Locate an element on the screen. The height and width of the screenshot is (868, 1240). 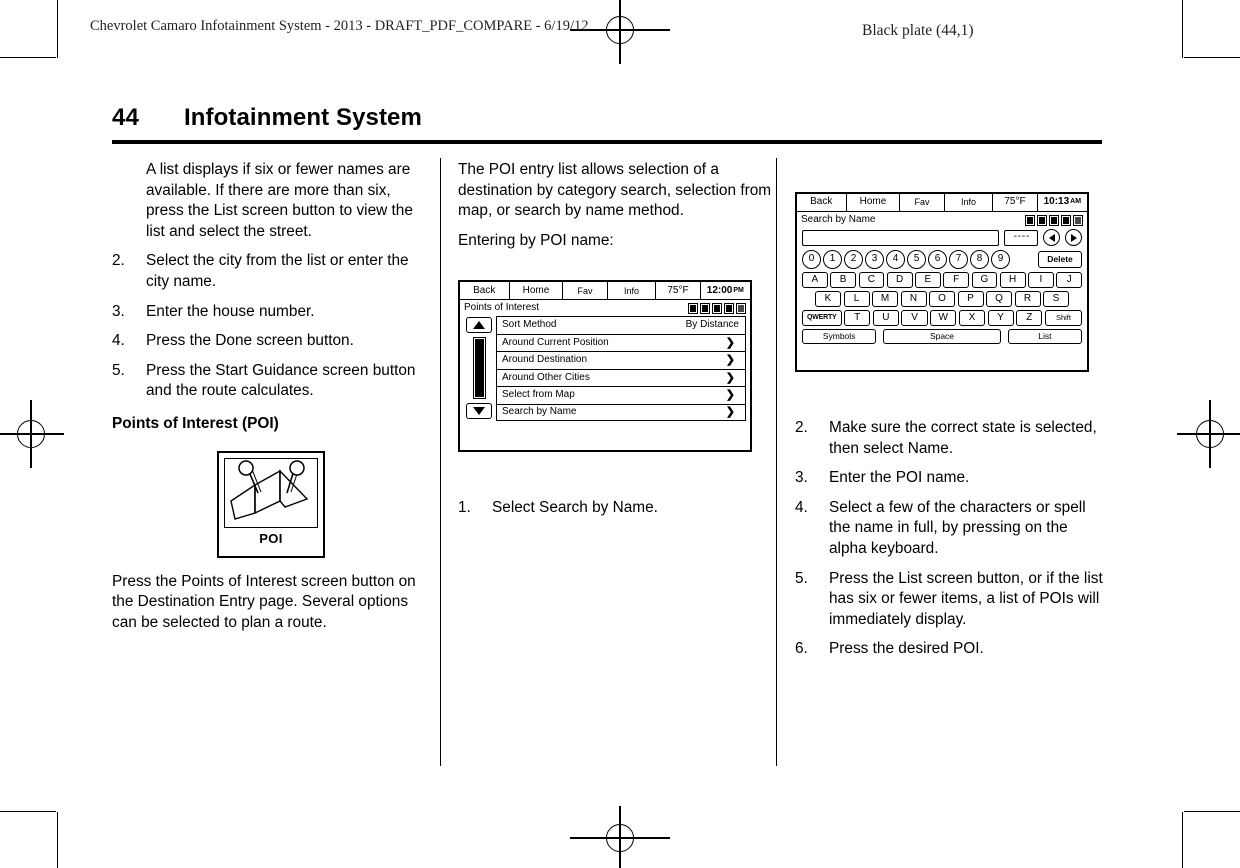
state-selector-button: - - - - is located at coordinates (1021, 237).